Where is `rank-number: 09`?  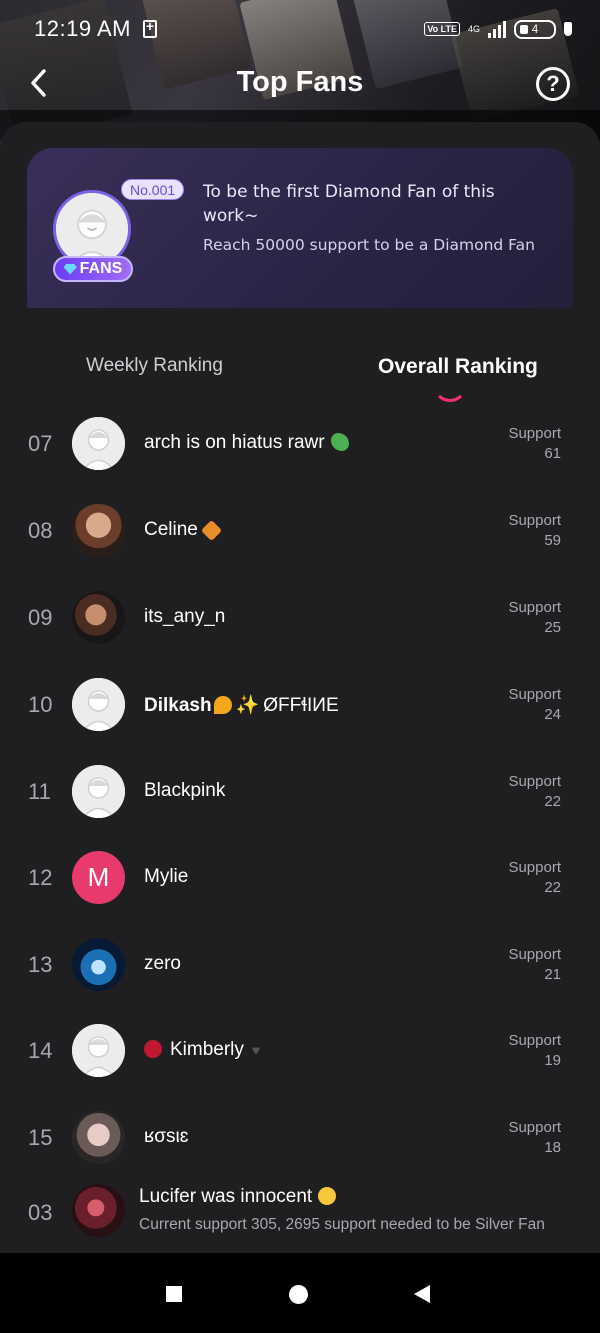 rank-number: 09 is located at coordinates (40, 617).